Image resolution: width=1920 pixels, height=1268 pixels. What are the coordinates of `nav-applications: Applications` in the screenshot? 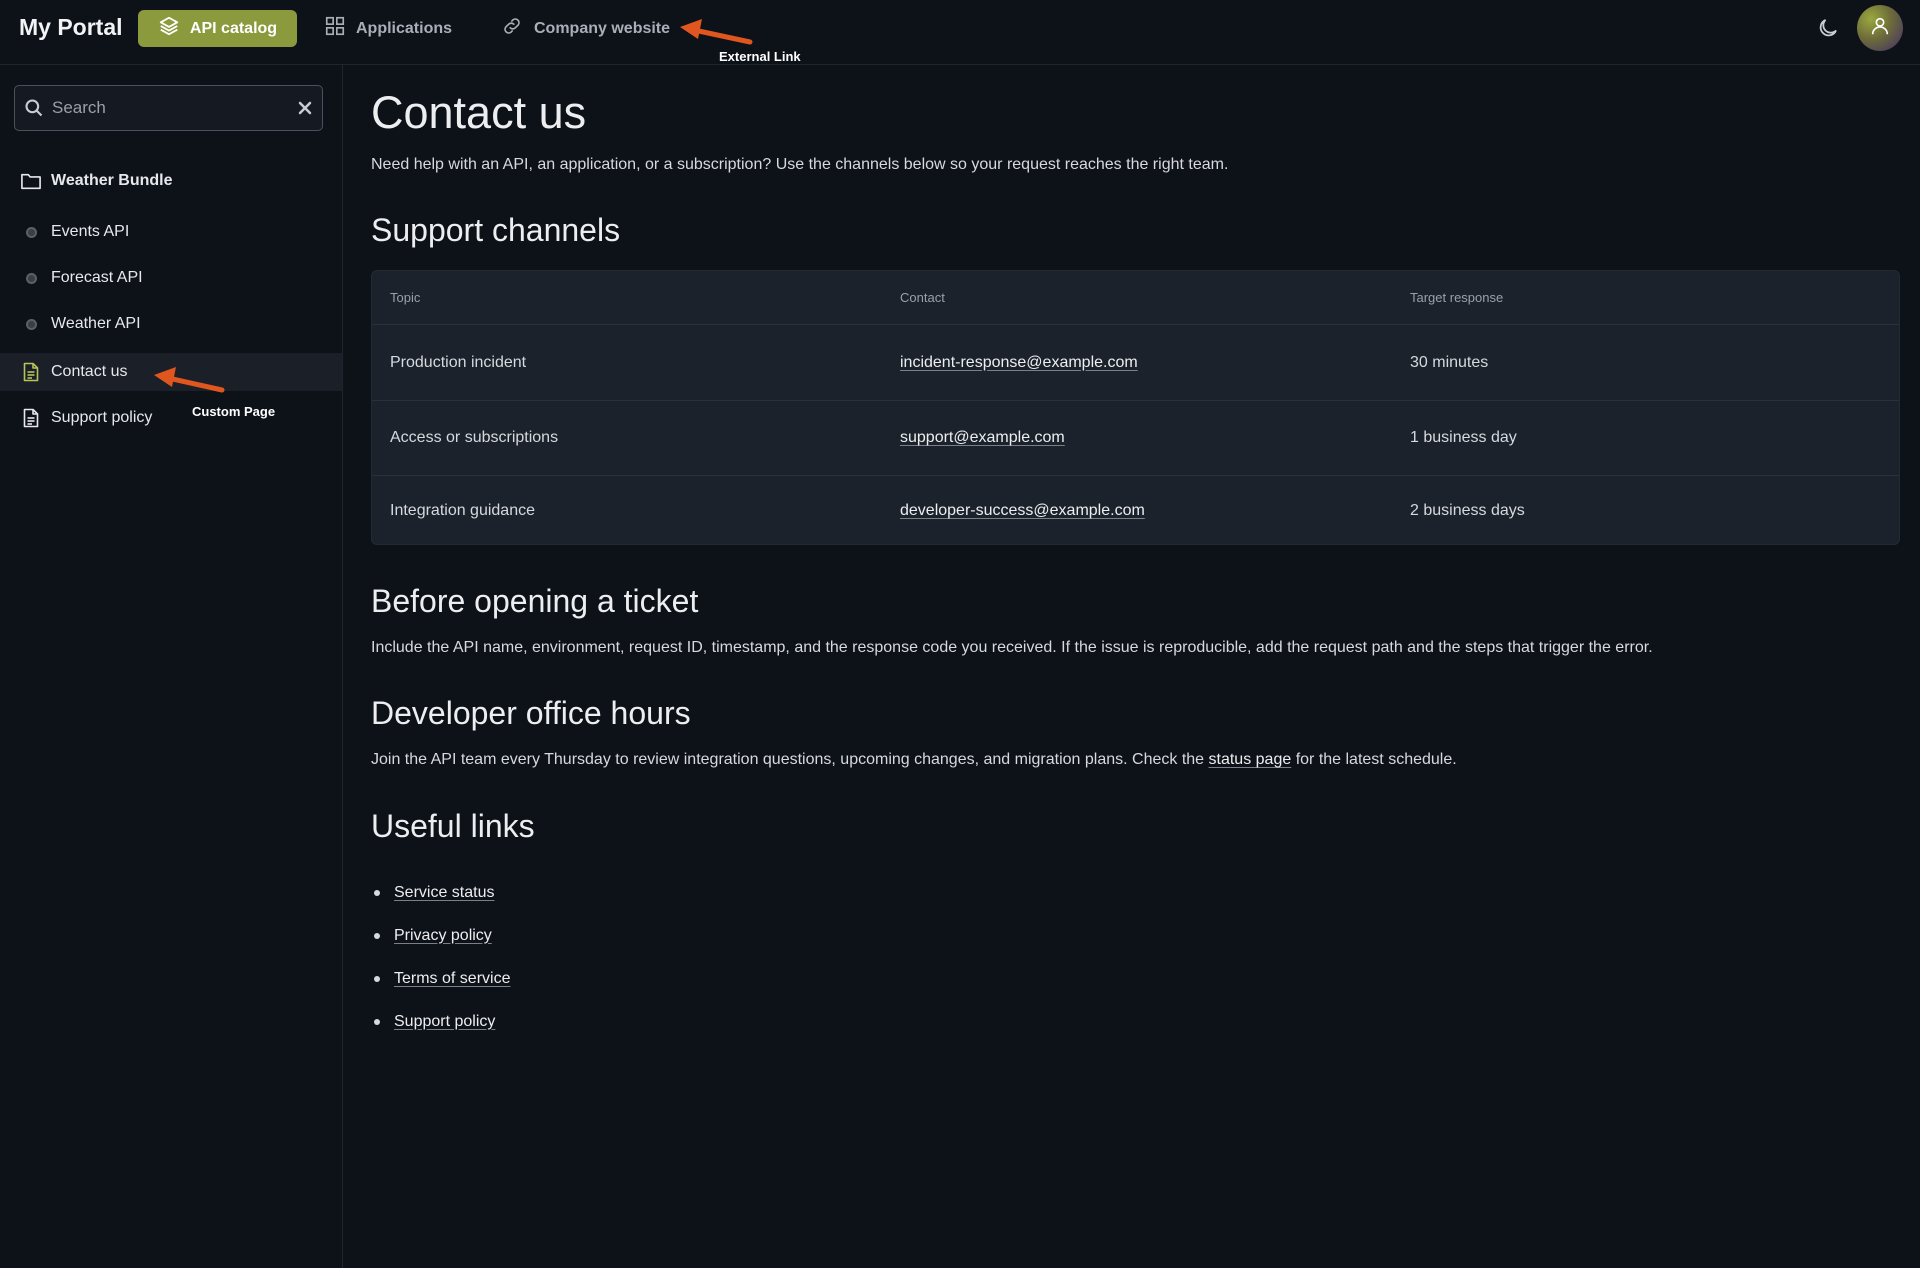 It's located at (388, 28).